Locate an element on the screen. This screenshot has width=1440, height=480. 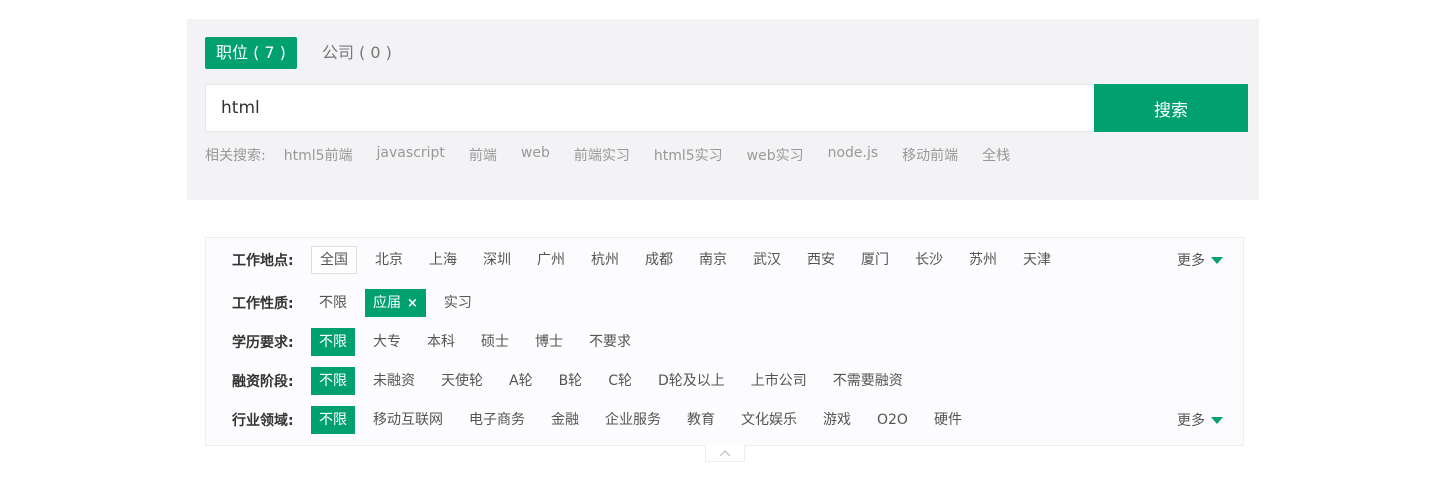
location-option: 天津 is located at coordinates (1037, 260).